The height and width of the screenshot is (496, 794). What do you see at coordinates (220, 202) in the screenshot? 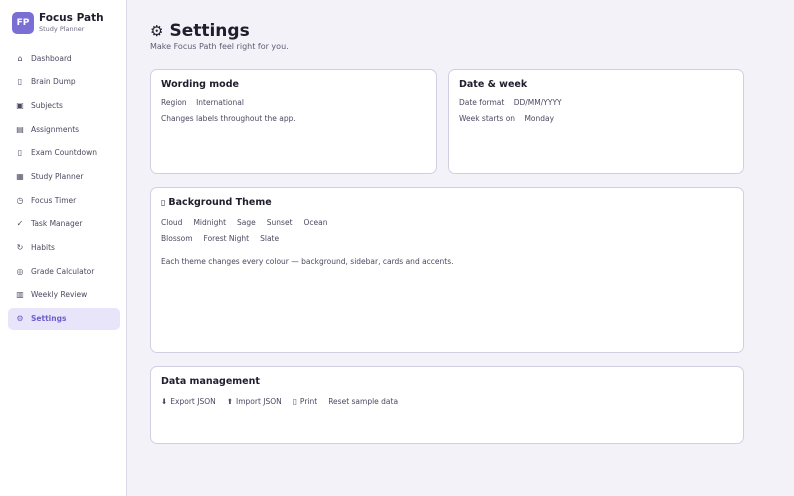
I see `background-theme-title-text: Background Theme` at bounding box center [220, 202].